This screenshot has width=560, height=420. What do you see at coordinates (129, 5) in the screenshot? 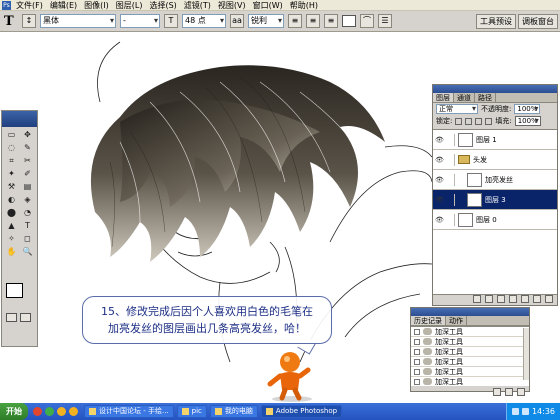
I see `menu-item-3: 图层(L)` at bounding box center [129, 5].